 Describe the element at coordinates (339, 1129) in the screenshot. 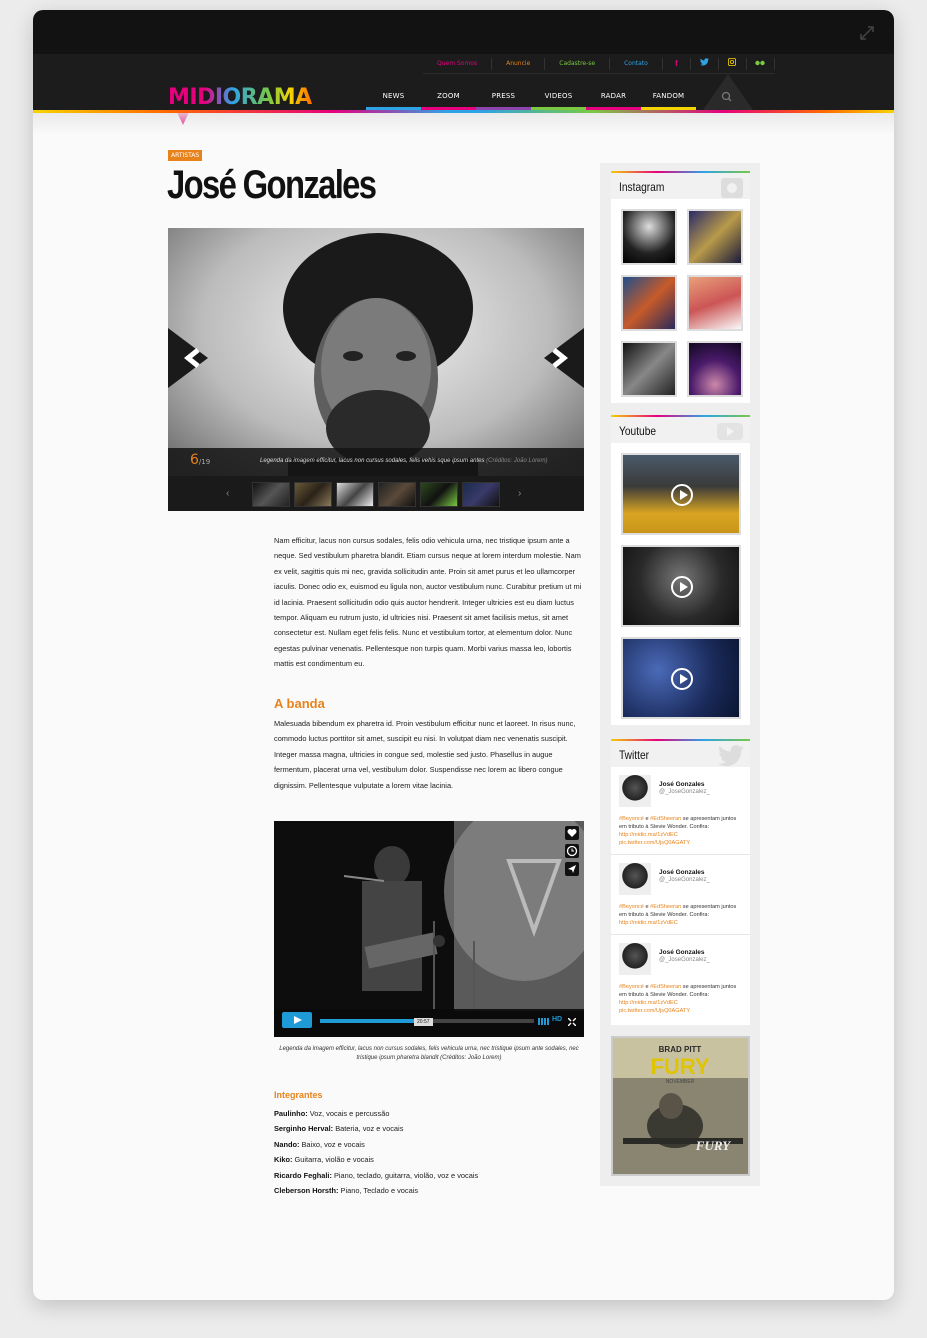

I see `list-item: Serginho Herval: Bateria, voz e vocais` at that location.